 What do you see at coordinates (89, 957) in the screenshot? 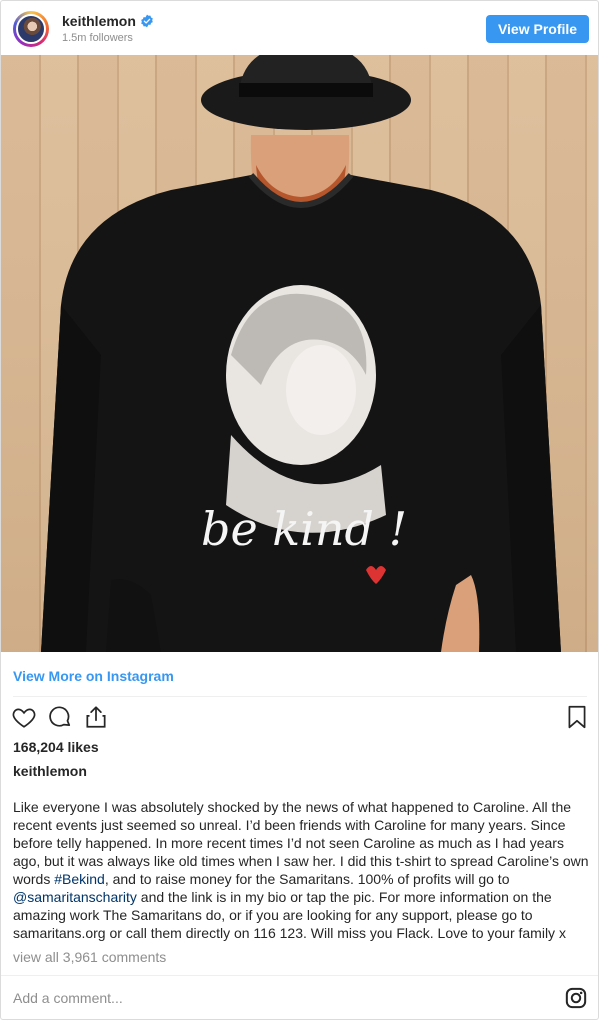
I see `view-comments-link: view all 3,961 comments` at bounding box center [89, 957].